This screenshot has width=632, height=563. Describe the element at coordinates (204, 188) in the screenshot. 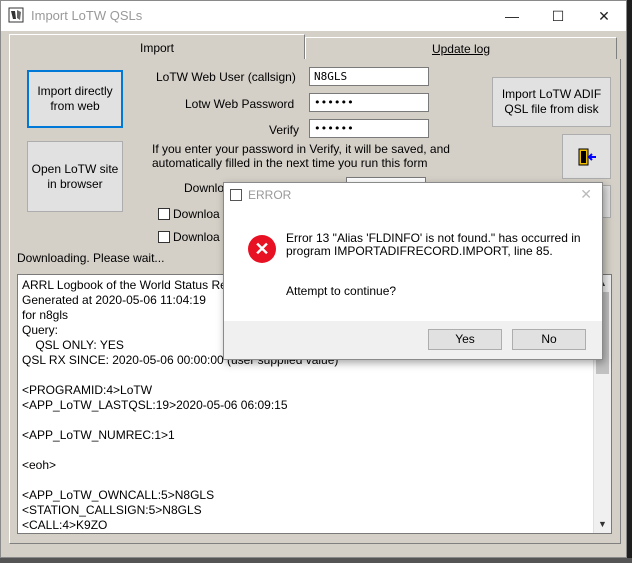

I see `download-since-label: Downlo` at that location.